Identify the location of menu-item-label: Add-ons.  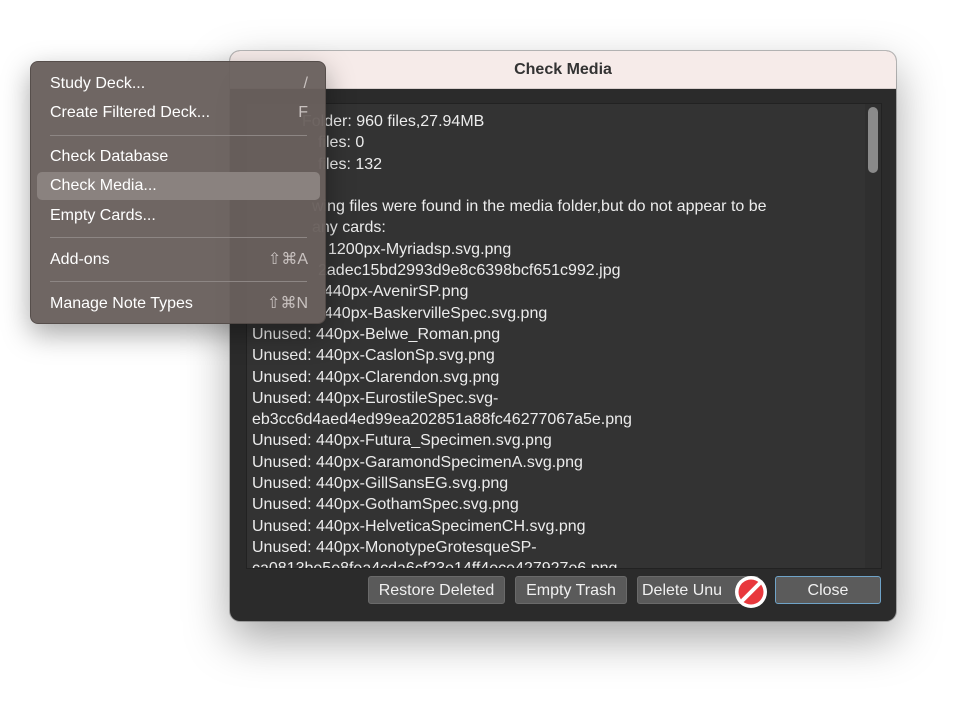
(80, 259).